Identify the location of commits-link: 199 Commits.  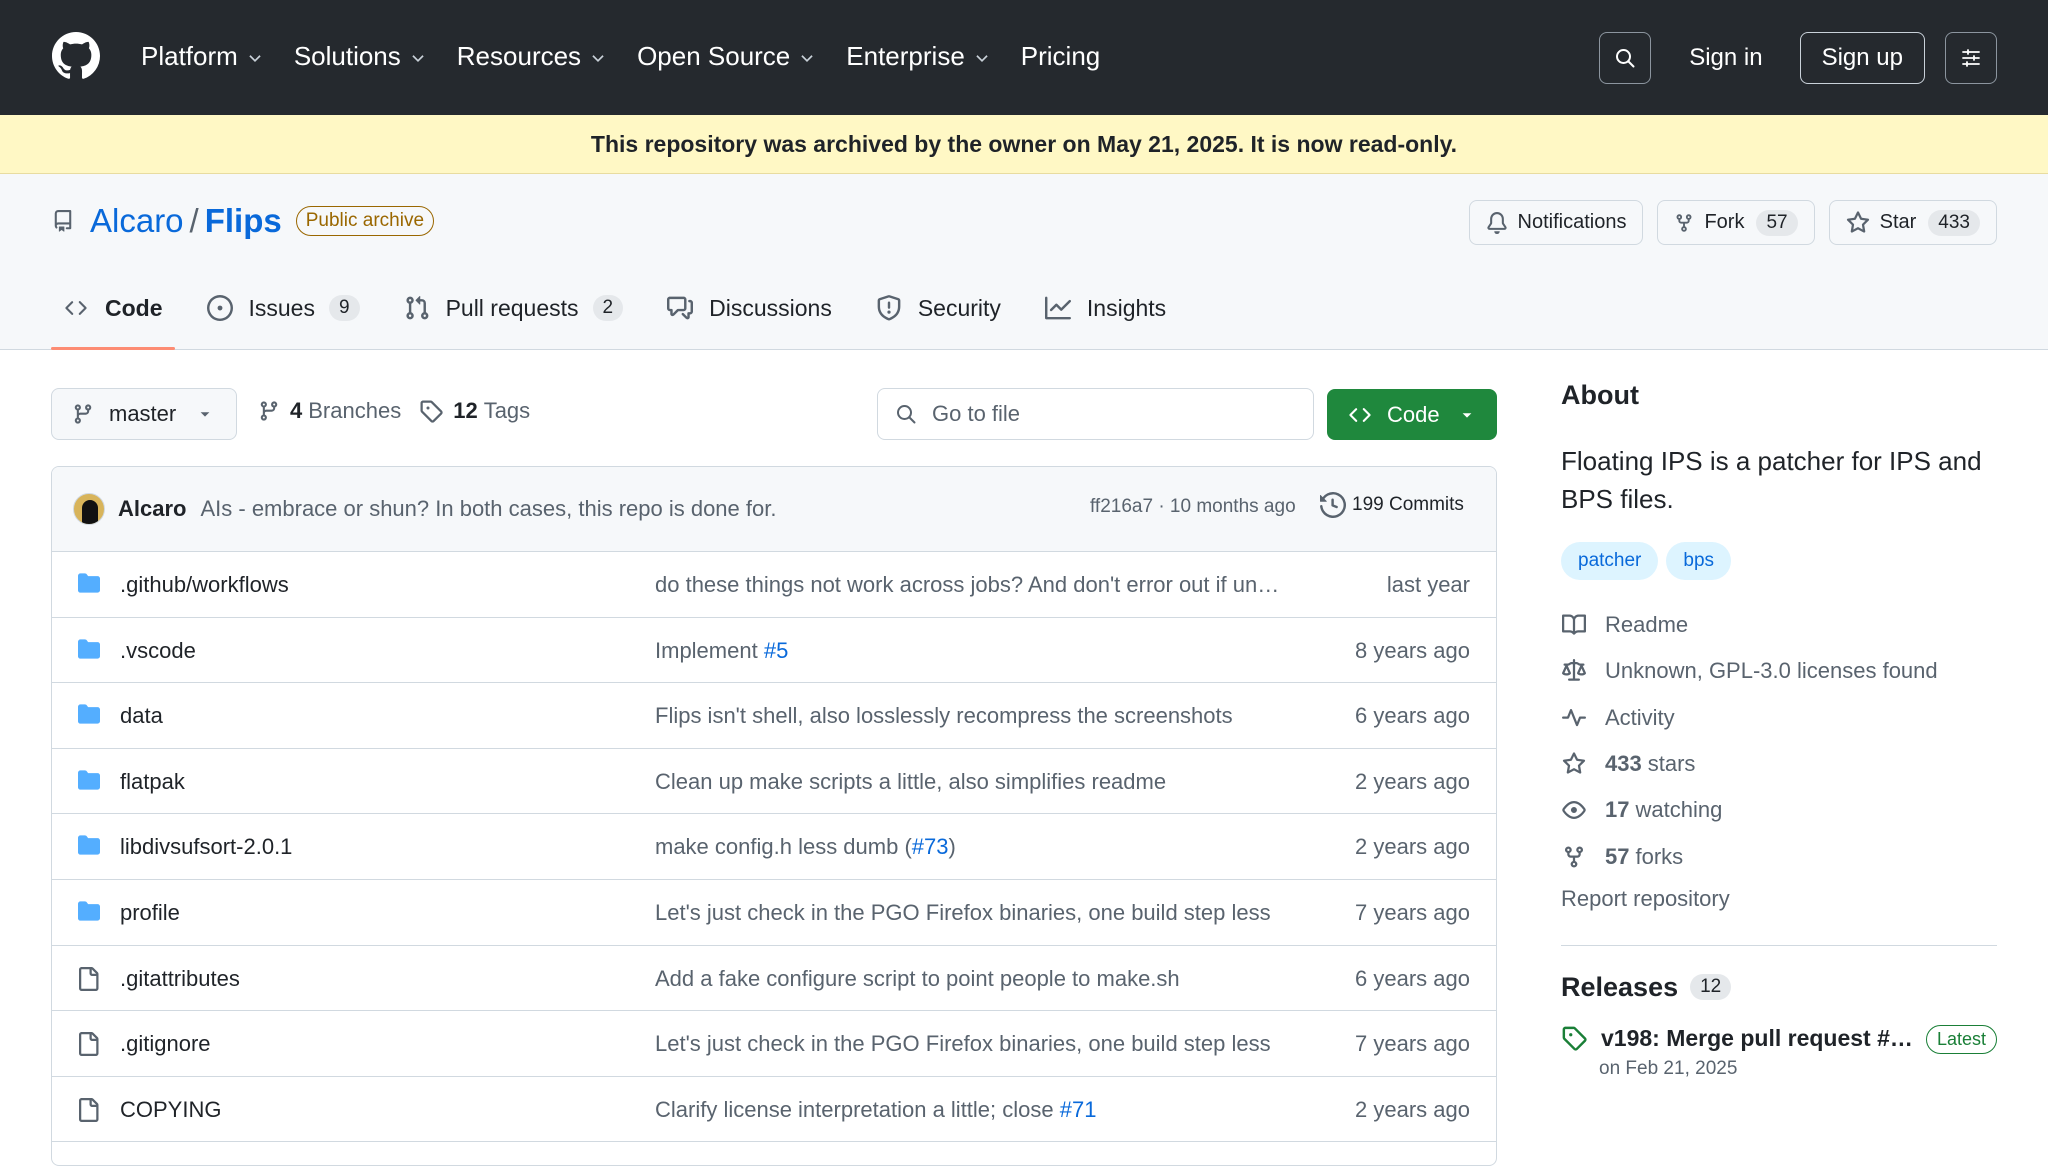
(1392, 505).